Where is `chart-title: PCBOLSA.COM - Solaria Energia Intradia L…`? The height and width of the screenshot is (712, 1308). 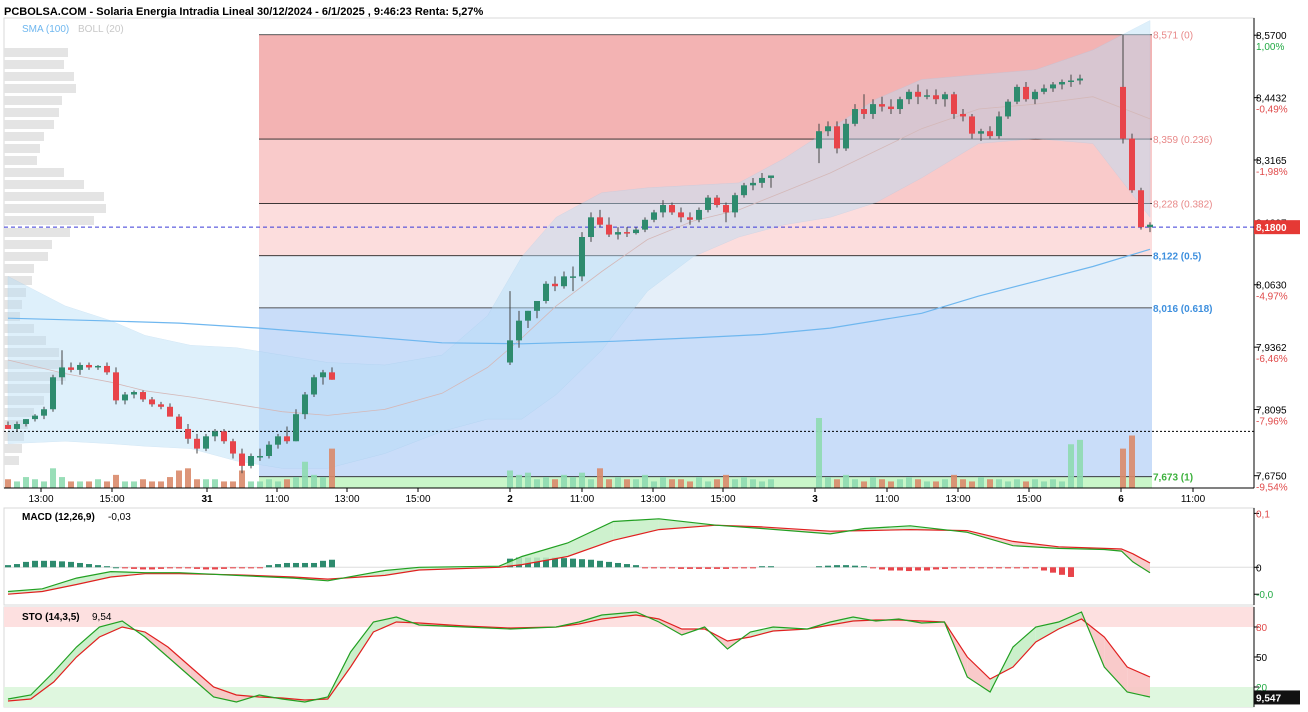 chart-title: PCBOLSA.COM - Solaria Energia Intradia L… is located at coordinates (244, 12).